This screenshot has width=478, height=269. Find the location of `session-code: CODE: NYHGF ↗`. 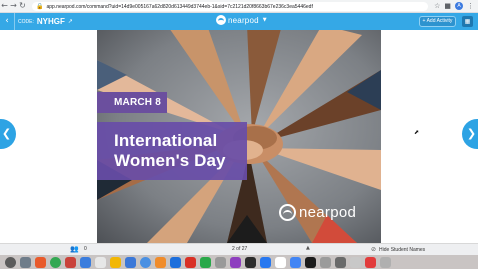

session-code: CODE: NYHGF ↗ is located at coordinates (45, 21).